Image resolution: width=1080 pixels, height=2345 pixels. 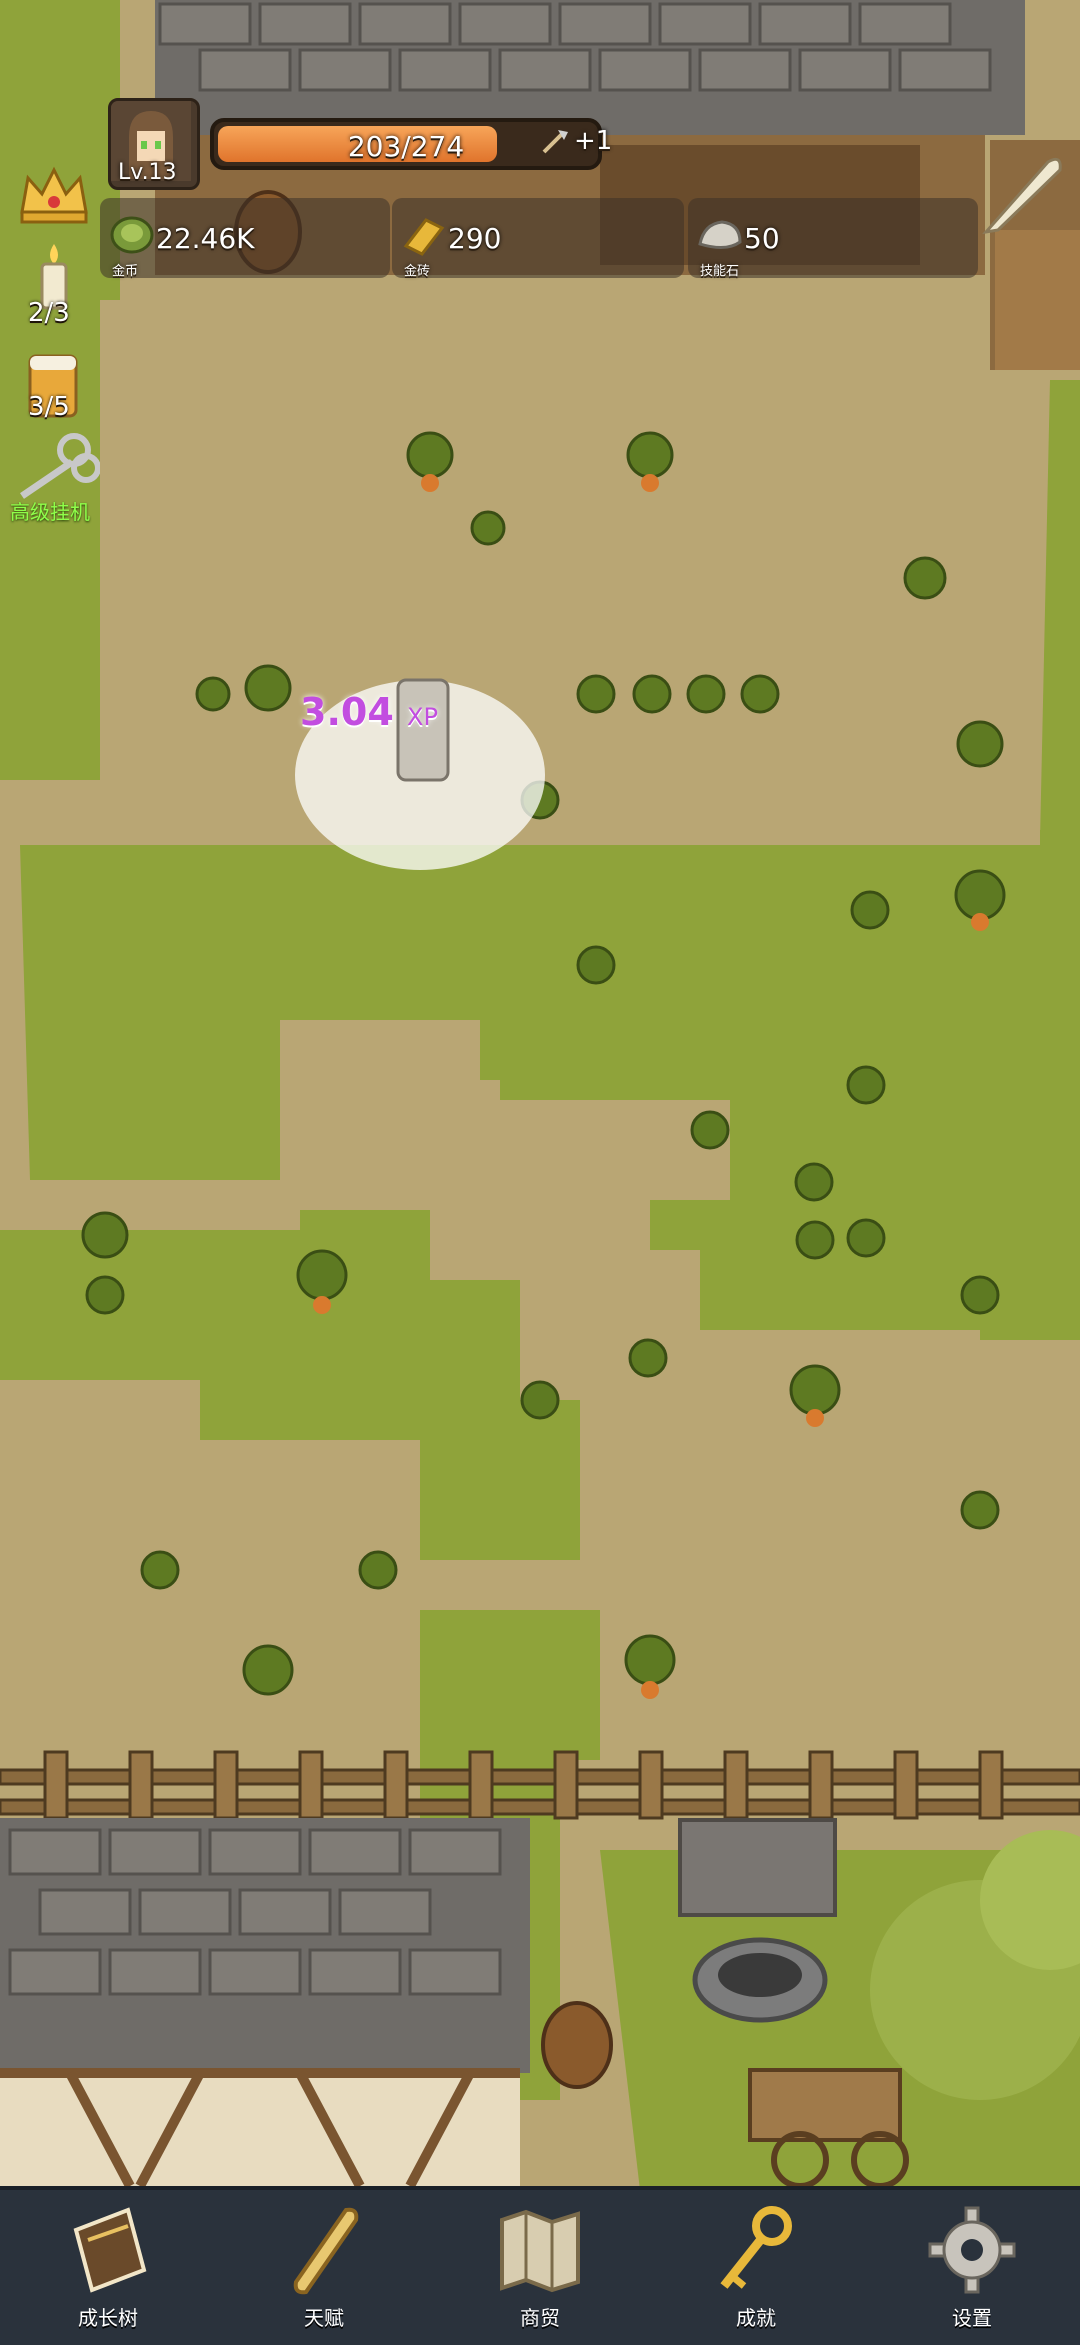 I want to click on nav-trade: 商贸, so click(x=540, y=2270).